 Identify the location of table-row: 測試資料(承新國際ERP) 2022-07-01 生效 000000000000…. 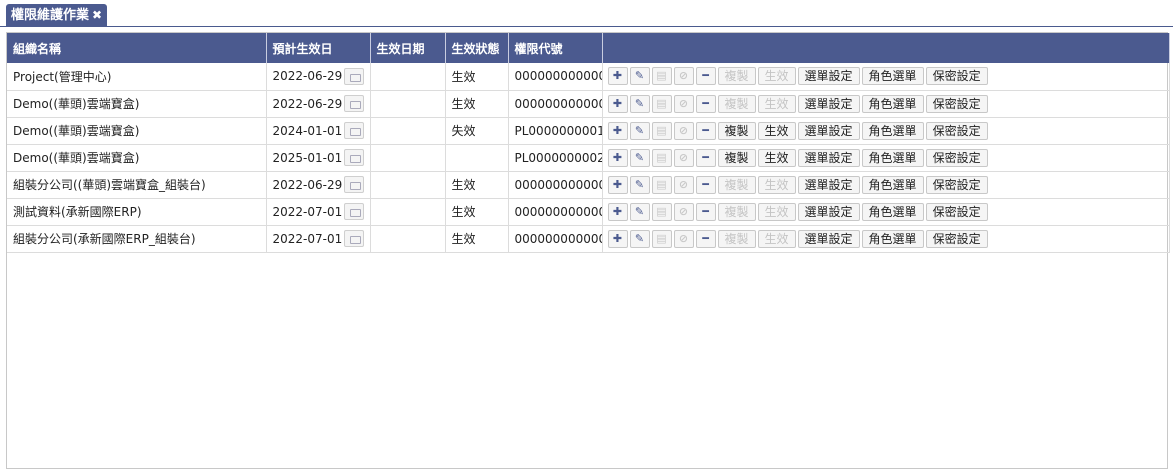
(588, 212).